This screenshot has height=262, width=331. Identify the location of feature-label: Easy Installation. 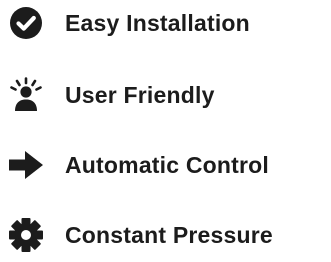
(157, 22).